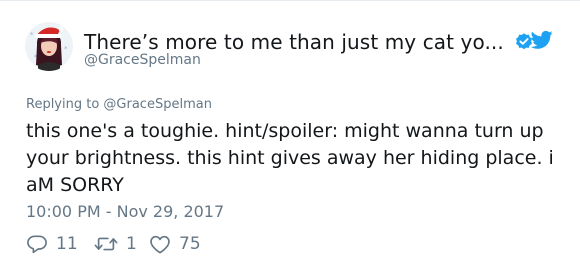 Image resolution: width=580 pixels, height=278 pixels. I want to click on reply-button: 11, so click(60, 244).